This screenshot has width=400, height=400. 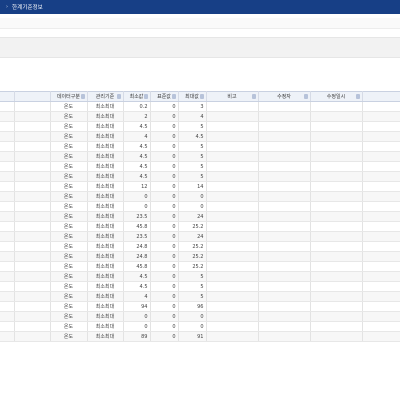 I want to click on min-value-cell: 4.5, so click(x=137, y=126).